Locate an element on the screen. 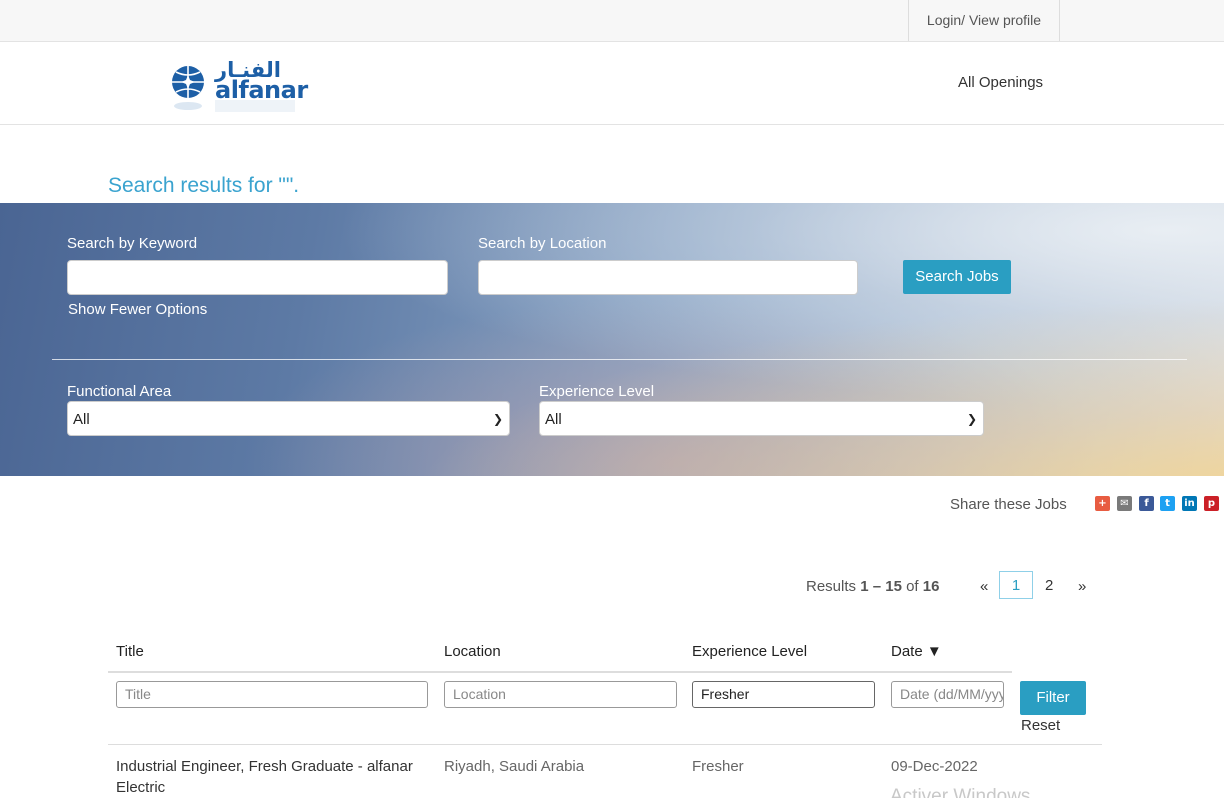  pinterest-icon: p is located at coordinates (1211, 503).